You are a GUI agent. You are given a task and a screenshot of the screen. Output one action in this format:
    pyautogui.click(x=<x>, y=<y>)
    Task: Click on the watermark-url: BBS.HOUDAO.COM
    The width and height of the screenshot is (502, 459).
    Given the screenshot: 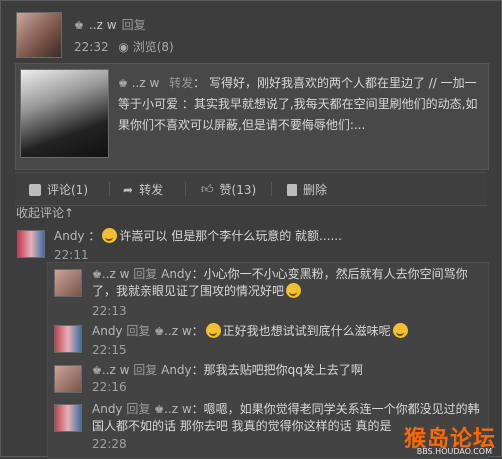 What is the action you would take?
    pyautogui.click(x=454, y=451)
    